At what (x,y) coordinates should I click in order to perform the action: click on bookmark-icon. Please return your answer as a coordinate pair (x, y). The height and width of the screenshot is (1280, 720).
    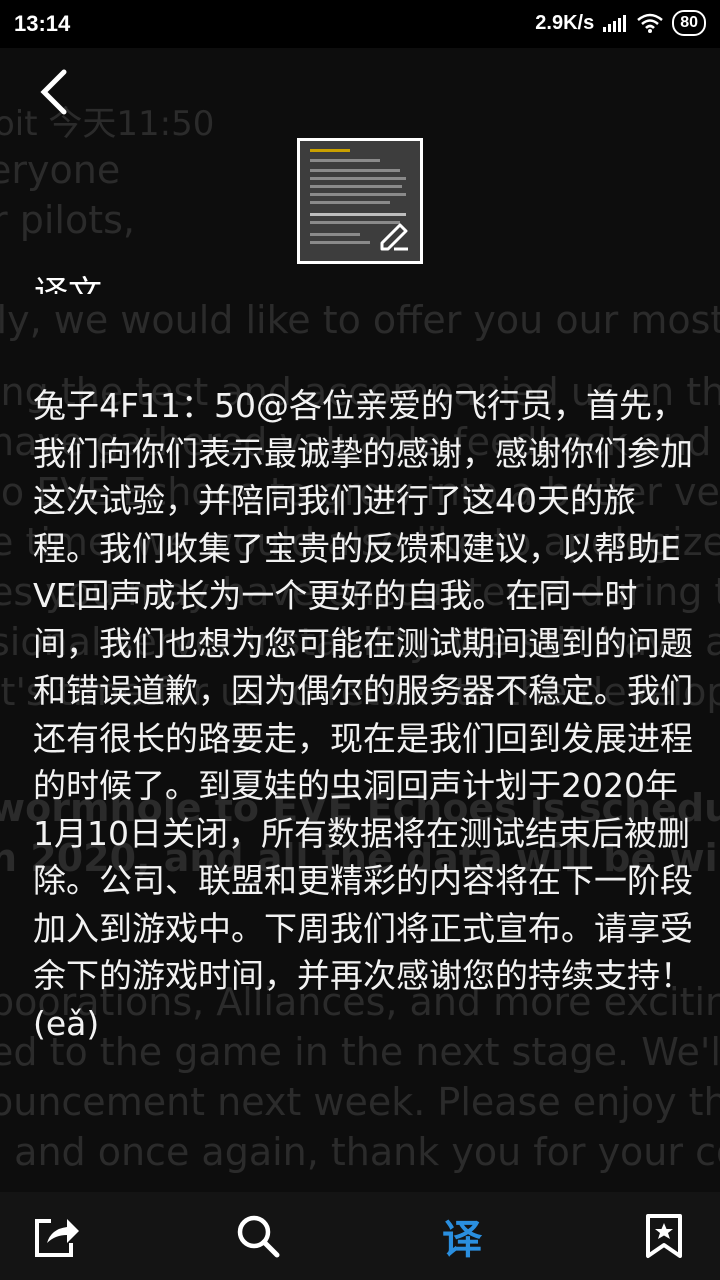
    Looking at the image, I should click on (664, 1236).